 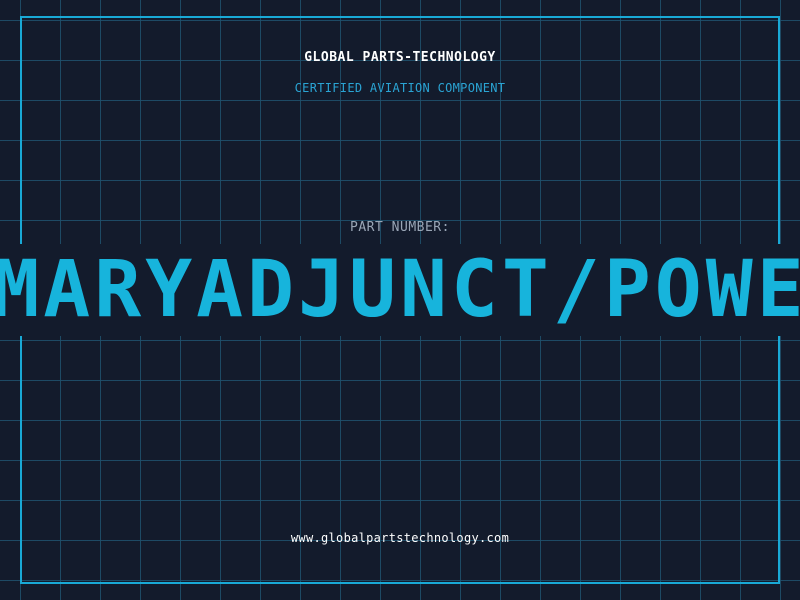 What do you see at coordinates (400, 538) in the screenshot?
I see `website-url: www.globalpartstechnology.com` at bounding box center [400, 538].